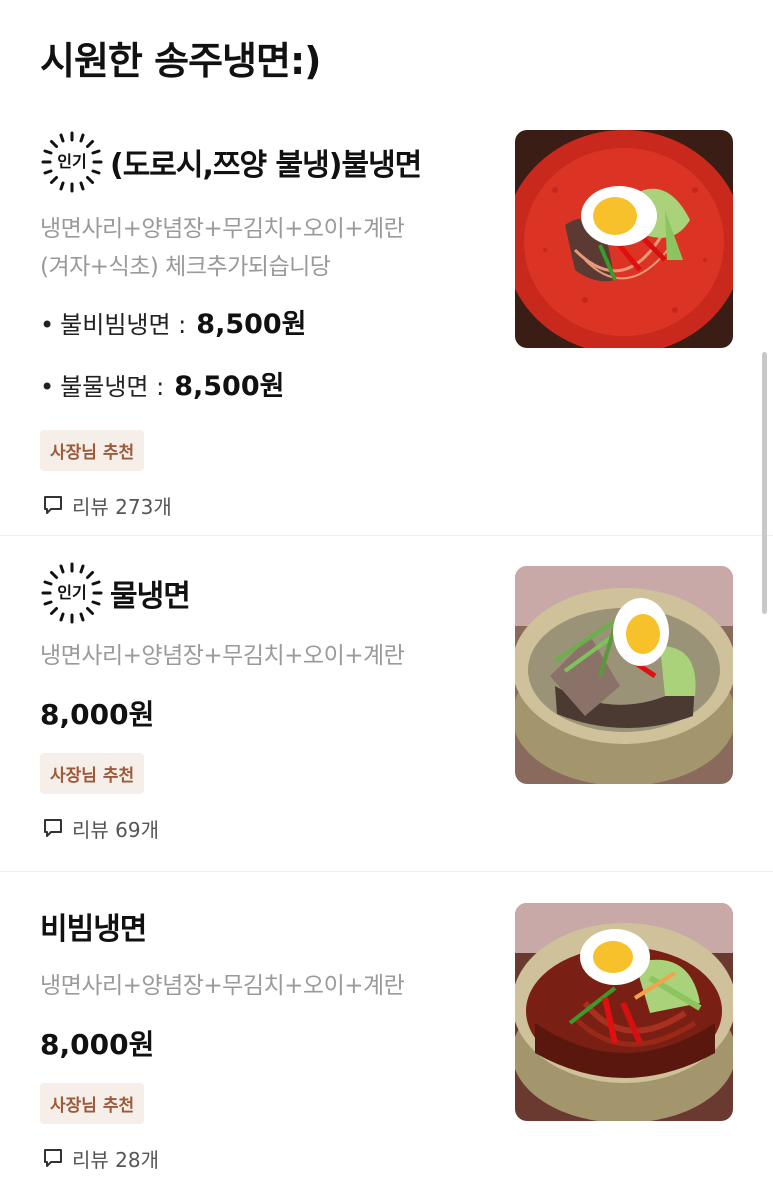 This screenshot has height=1190, width=773. Describe the element at coordinates (93, 929) in the screenshot. I see `item-name: 비빔냉면` at that location.